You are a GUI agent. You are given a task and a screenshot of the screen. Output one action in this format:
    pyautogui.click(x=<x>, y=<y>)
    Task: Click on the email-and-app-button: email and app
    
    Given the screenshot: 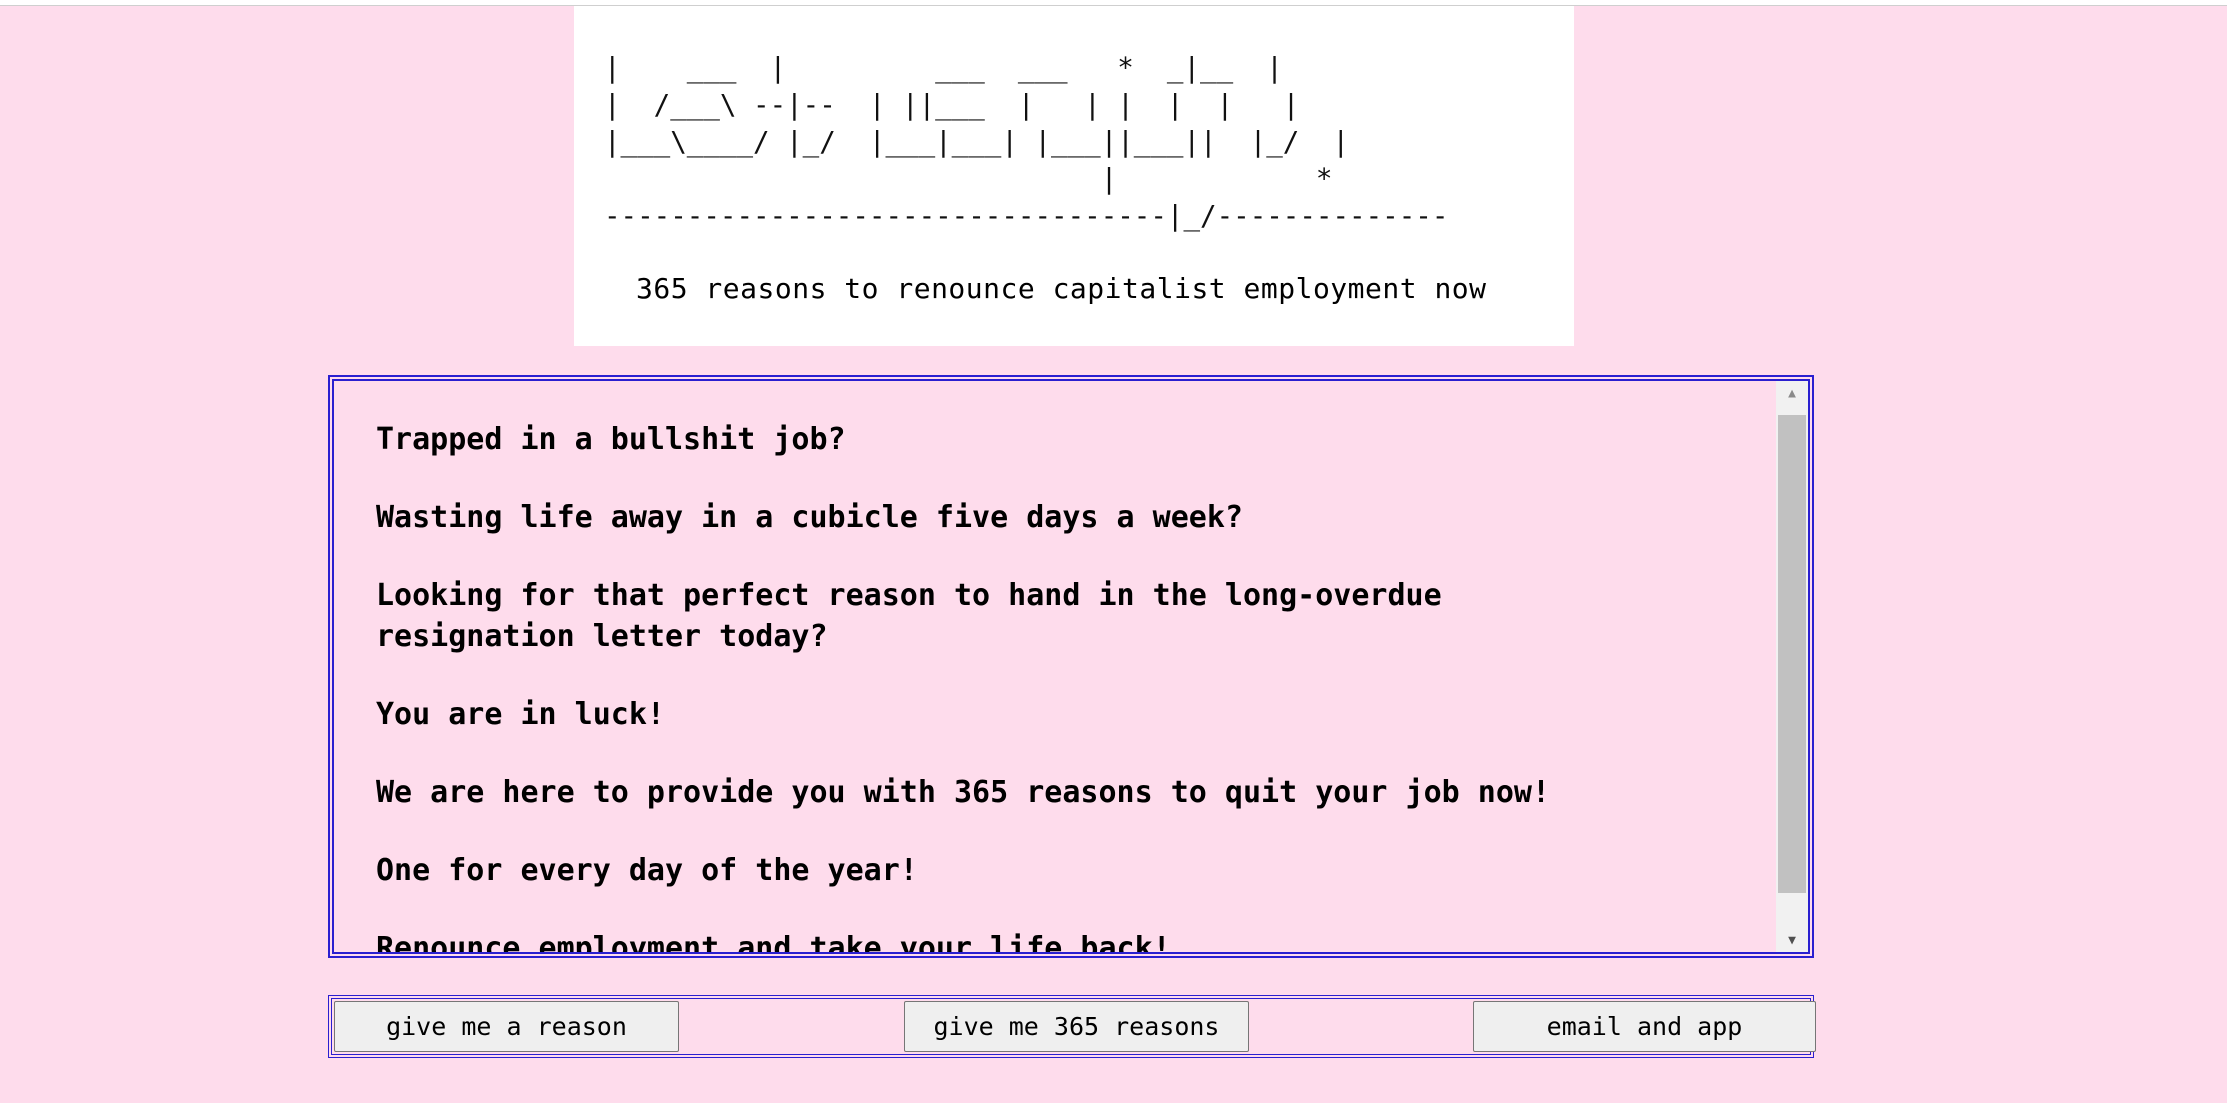 What is the action you would take?
    pyautogui.click(x=1644, y=1026)
    